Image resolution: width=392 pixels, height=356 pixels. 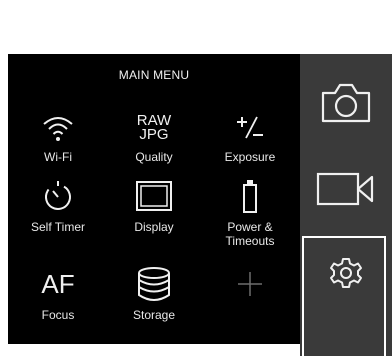 I want to click on wifi-icon, so click(x=58, y=128).